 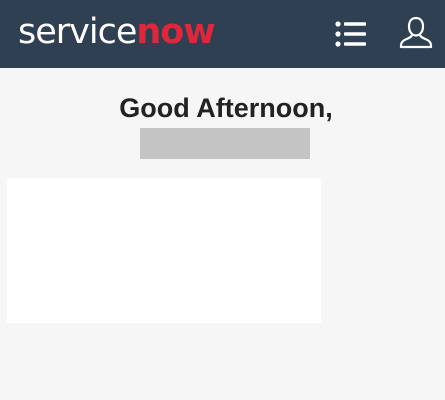 I want to click on logo-text-service: service, so click(x=77, y=32).